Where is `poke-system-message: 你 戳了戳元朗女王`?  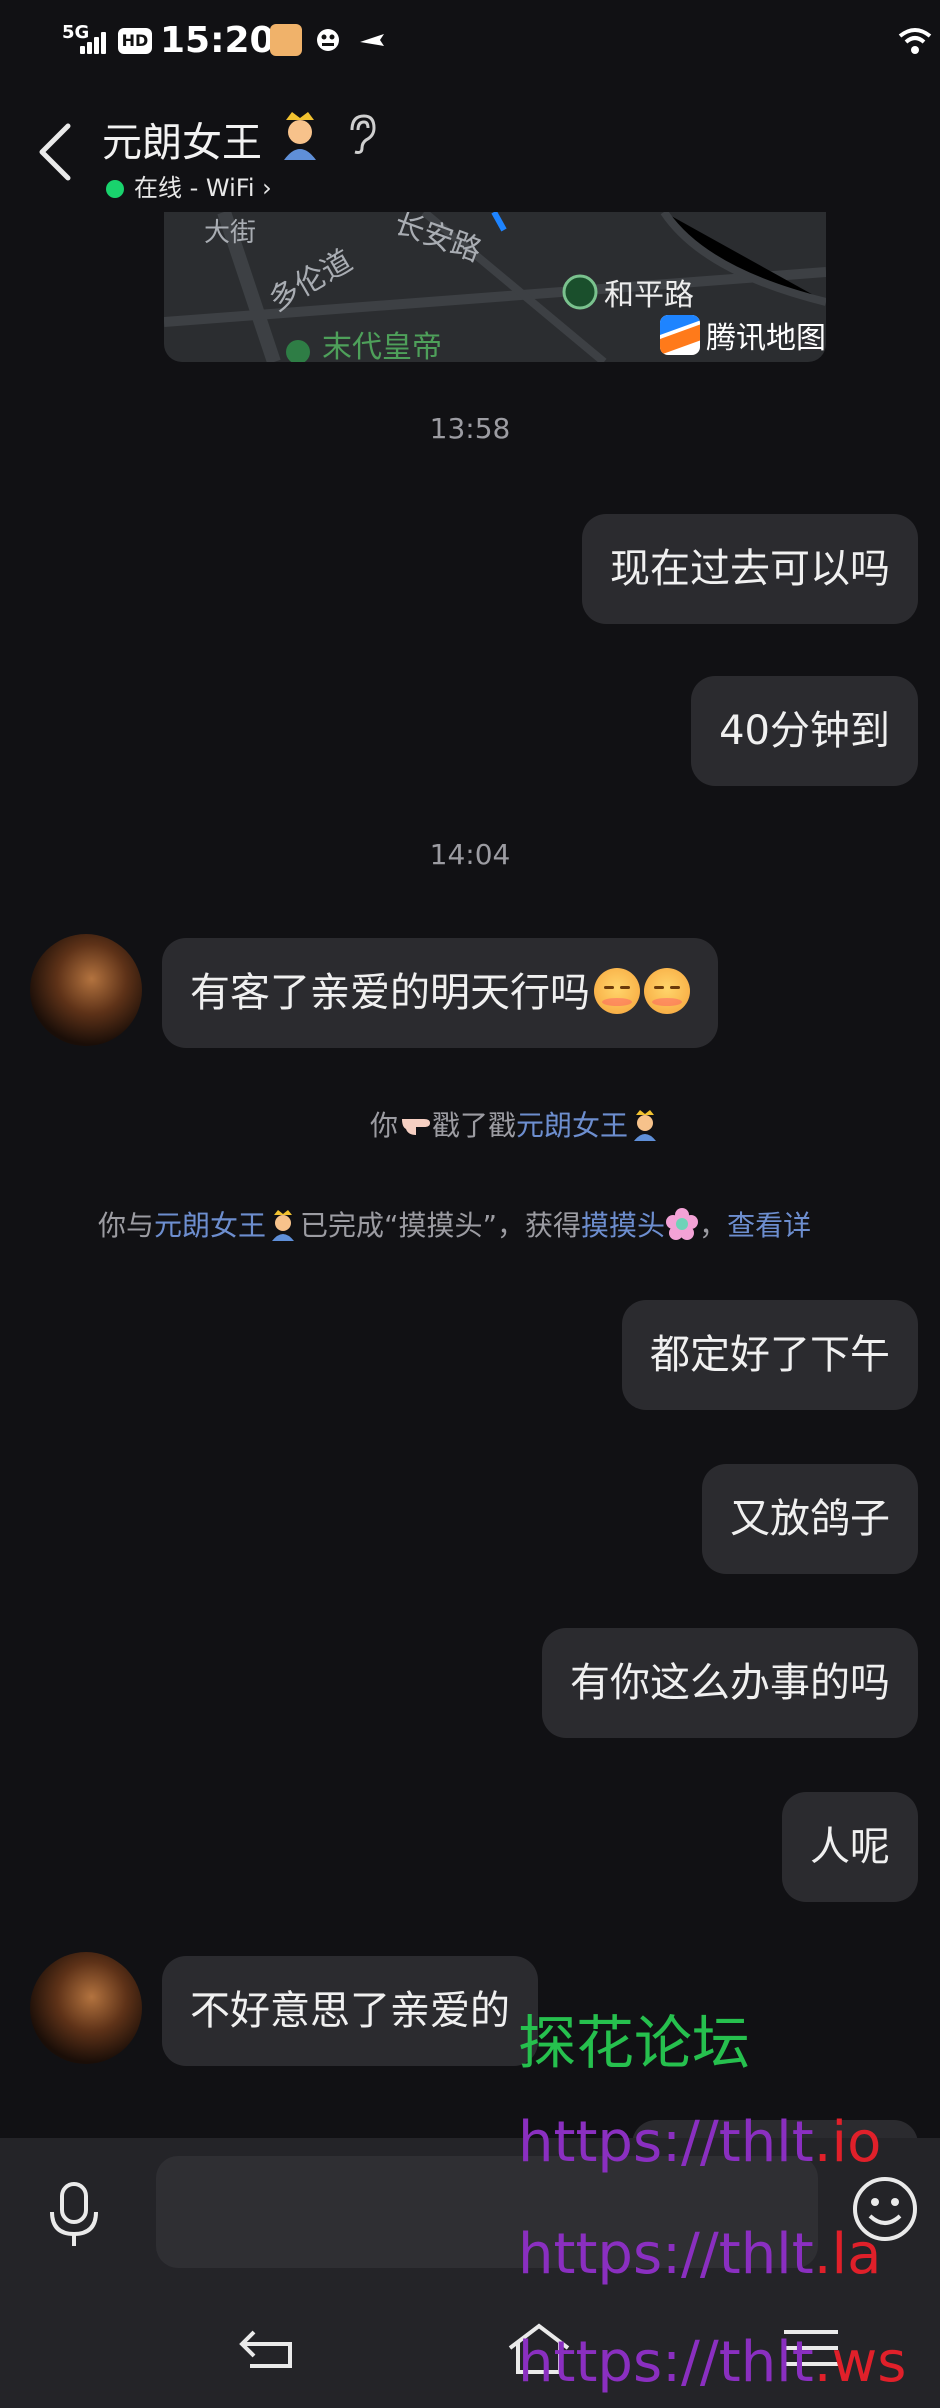
poke-system-message: 你 戳了戳元朗女王 is located at coordinates (516, 1124).